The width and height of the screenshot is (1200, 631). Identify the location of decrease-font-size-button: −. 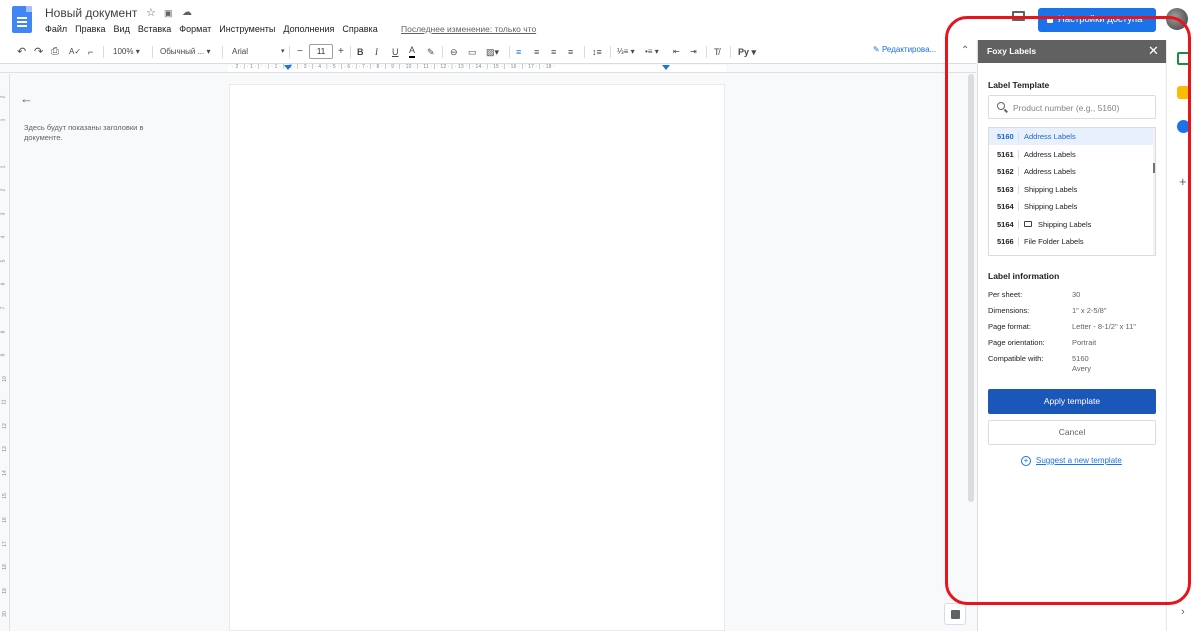
(300, 52).